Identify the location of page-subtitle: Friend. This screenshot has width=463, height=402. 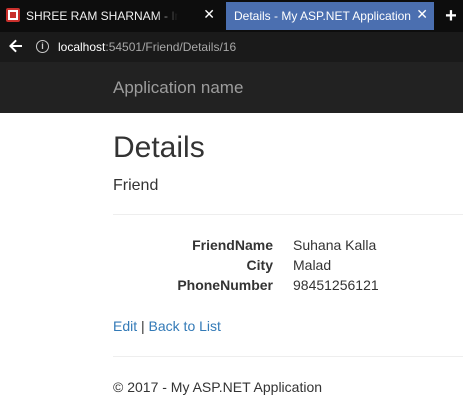
(136, 185).